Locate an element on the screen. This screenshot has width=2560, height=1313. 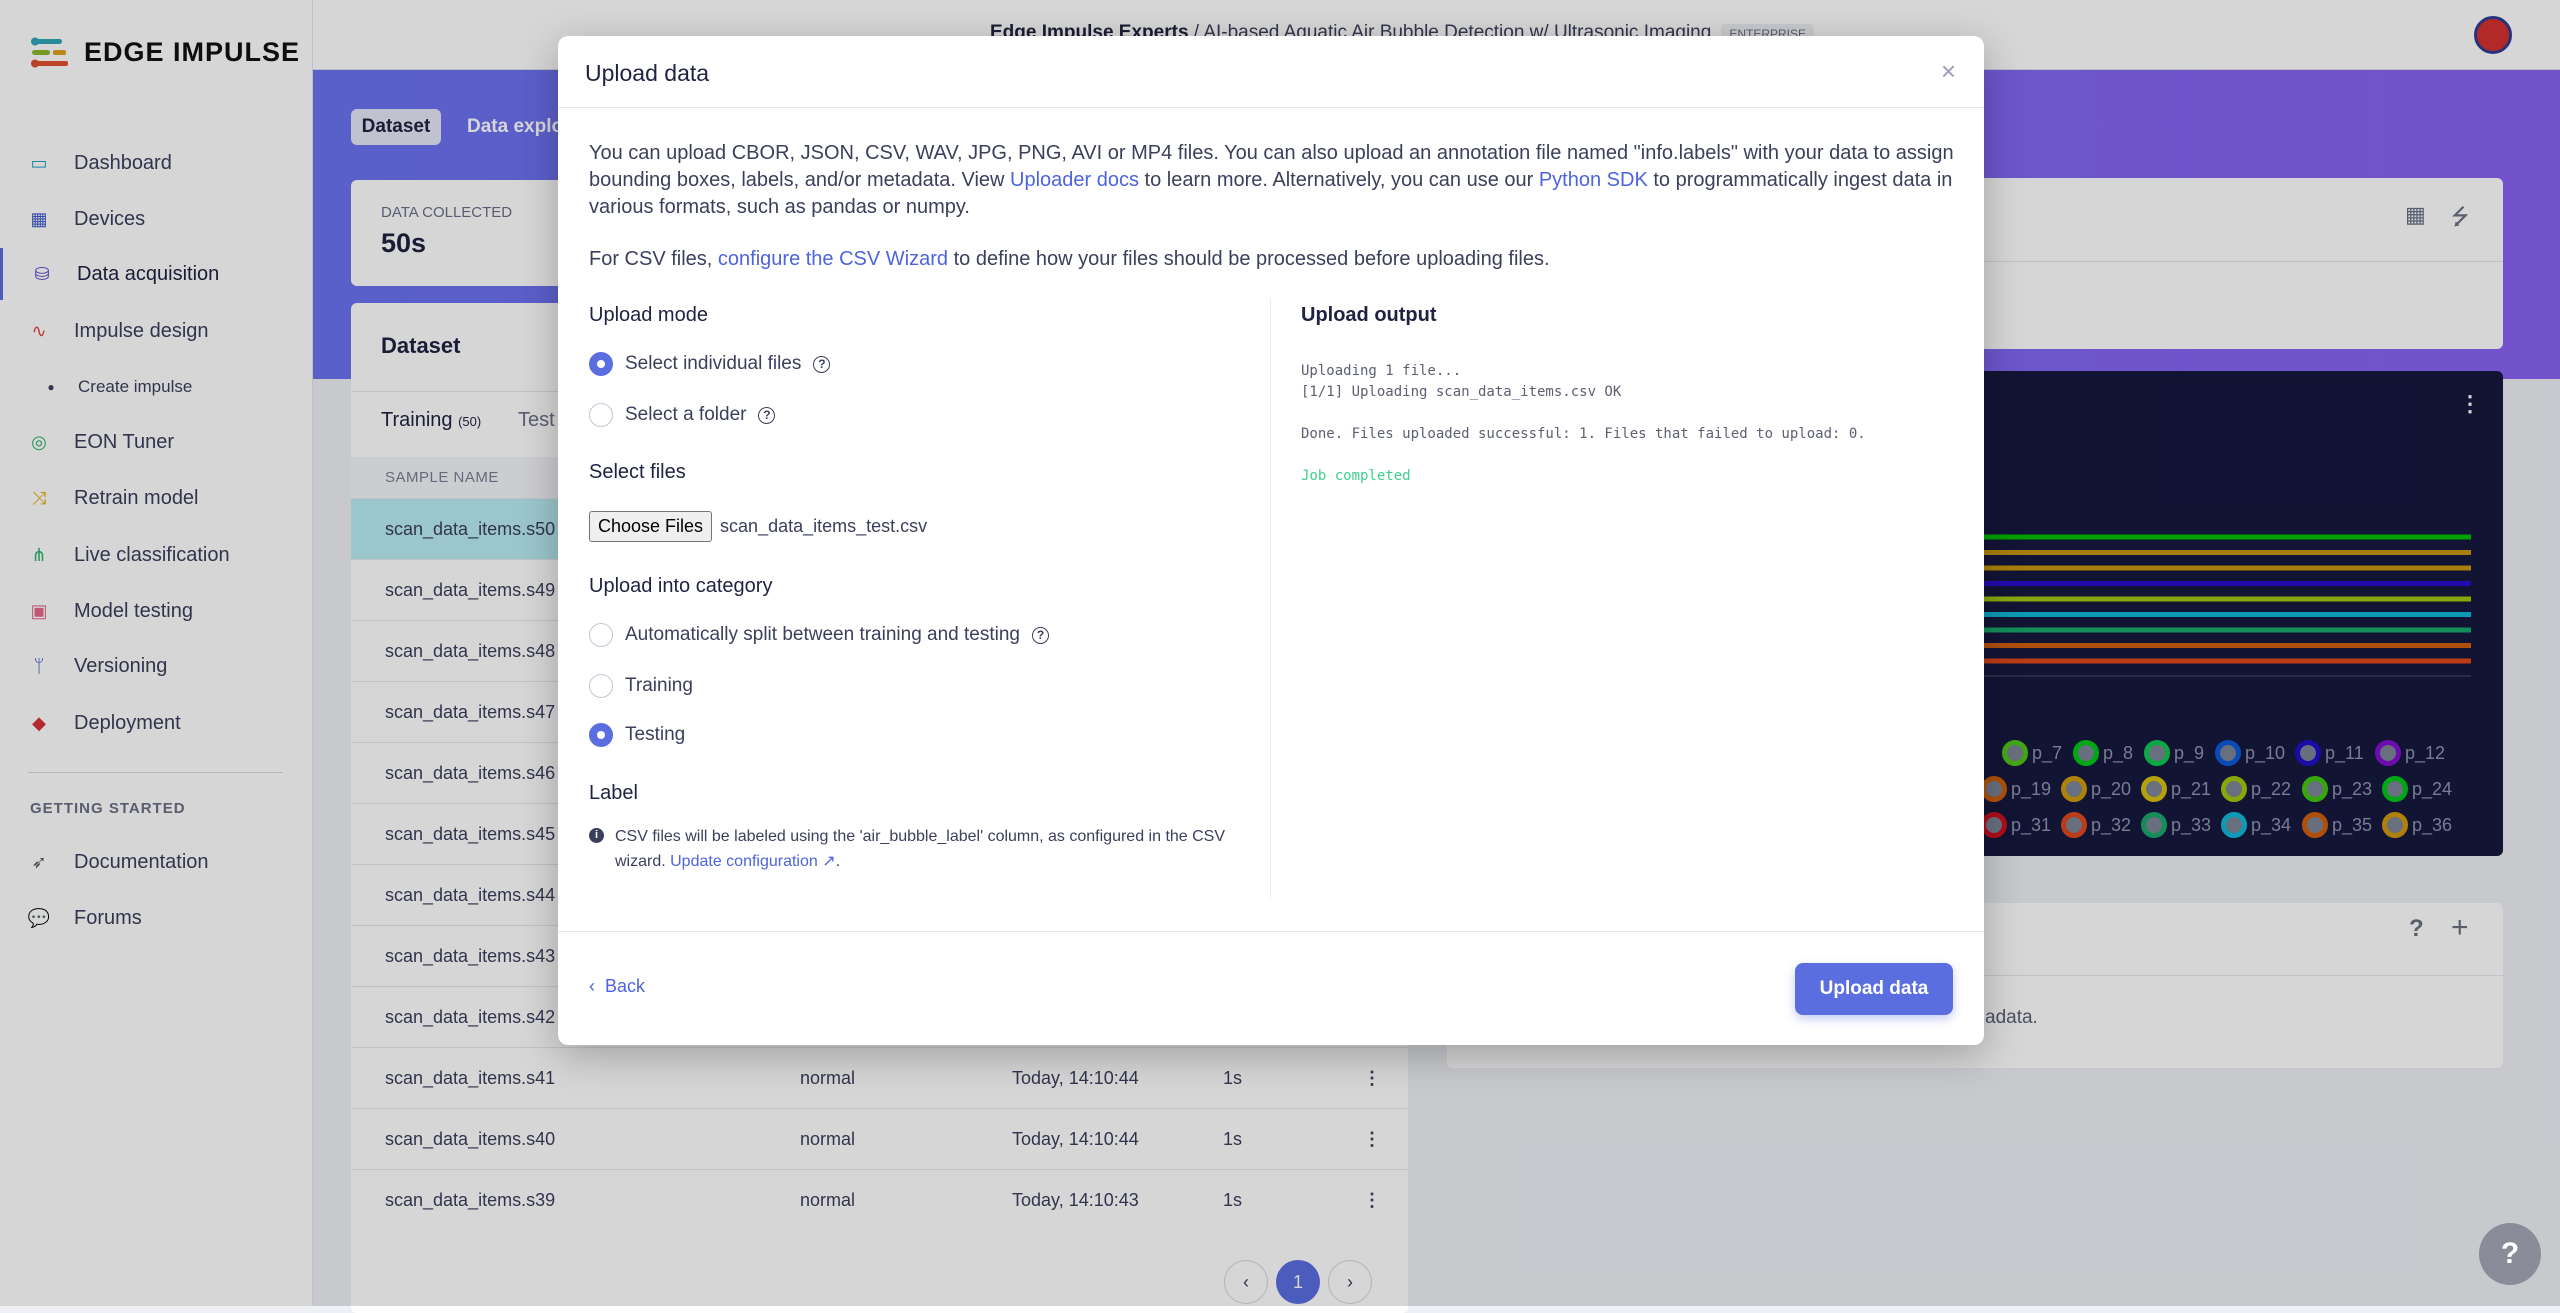
choose-files-button: Choose Files is located at coordinates (651, 526).